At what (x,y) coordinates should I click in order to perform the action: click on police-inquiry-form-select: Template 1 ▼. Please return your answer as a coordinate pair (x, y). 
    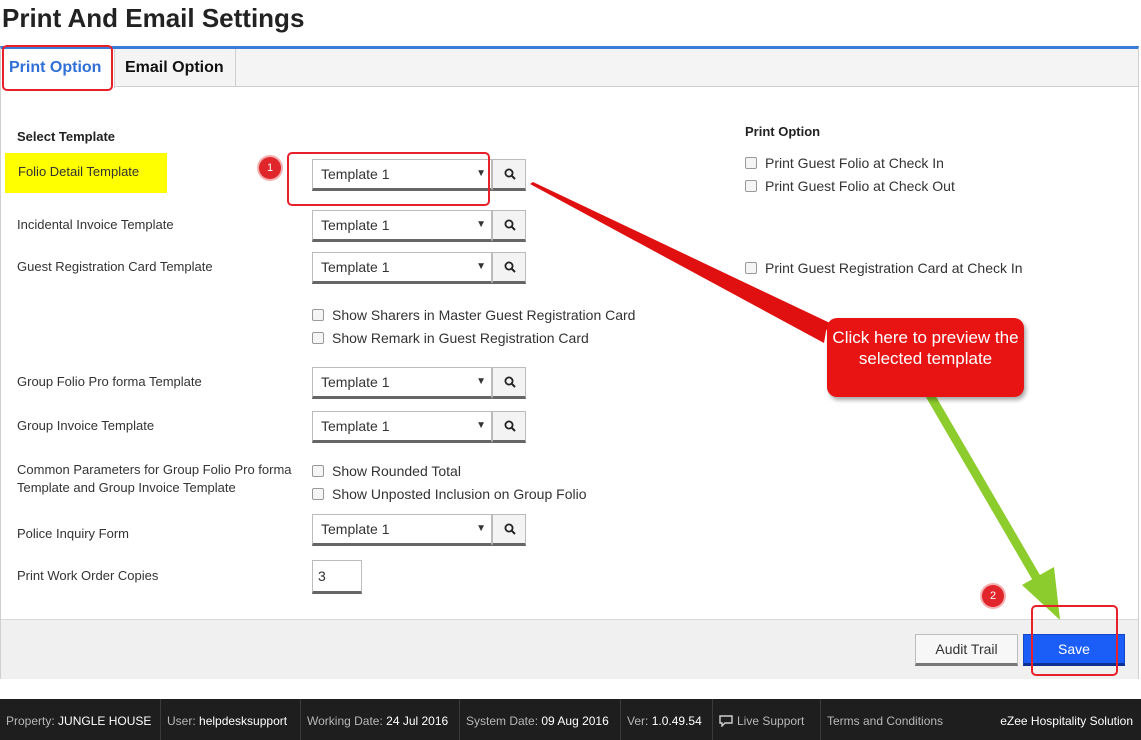
    Looking at the image, I should click on (402, 530).